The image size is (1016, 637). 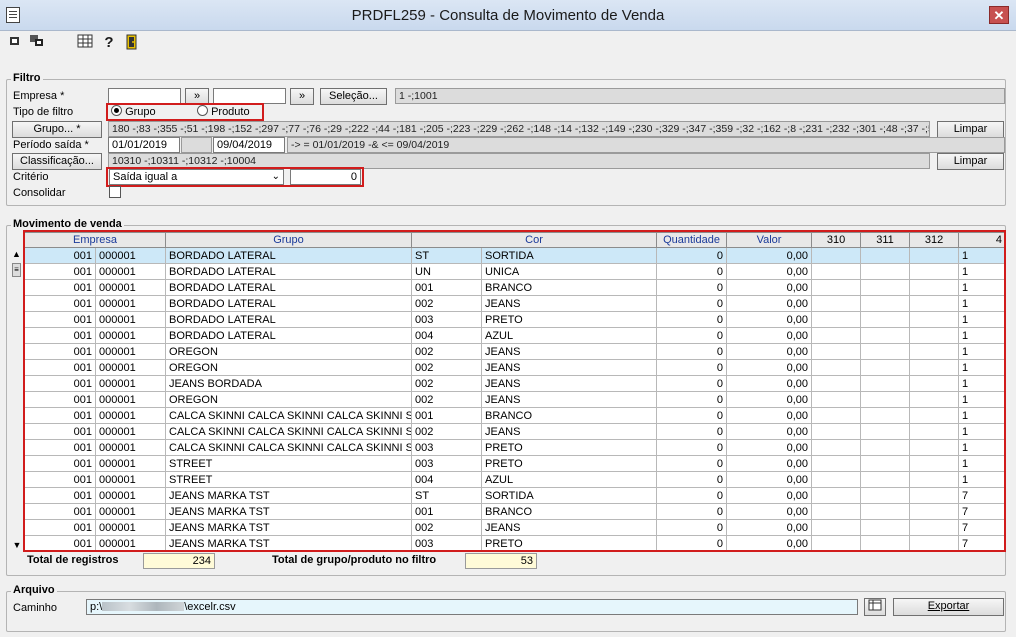 I want to click on redacted-path-segment, so click(x=143, y=606).